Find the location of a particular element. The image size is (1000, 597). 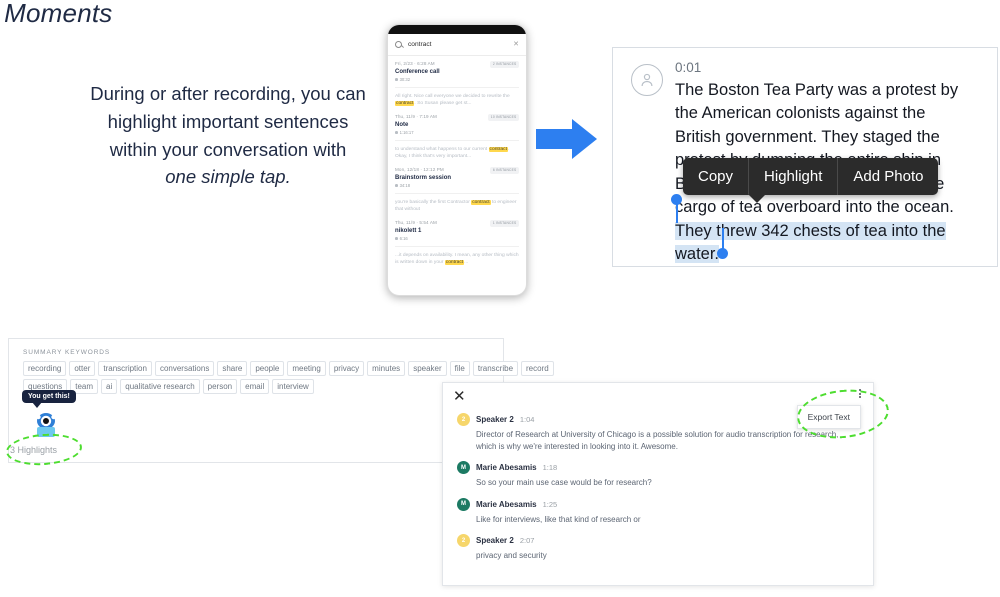

result-date: Thu, 11/9 · 5:54 AM is located at coordinates (416, 222).